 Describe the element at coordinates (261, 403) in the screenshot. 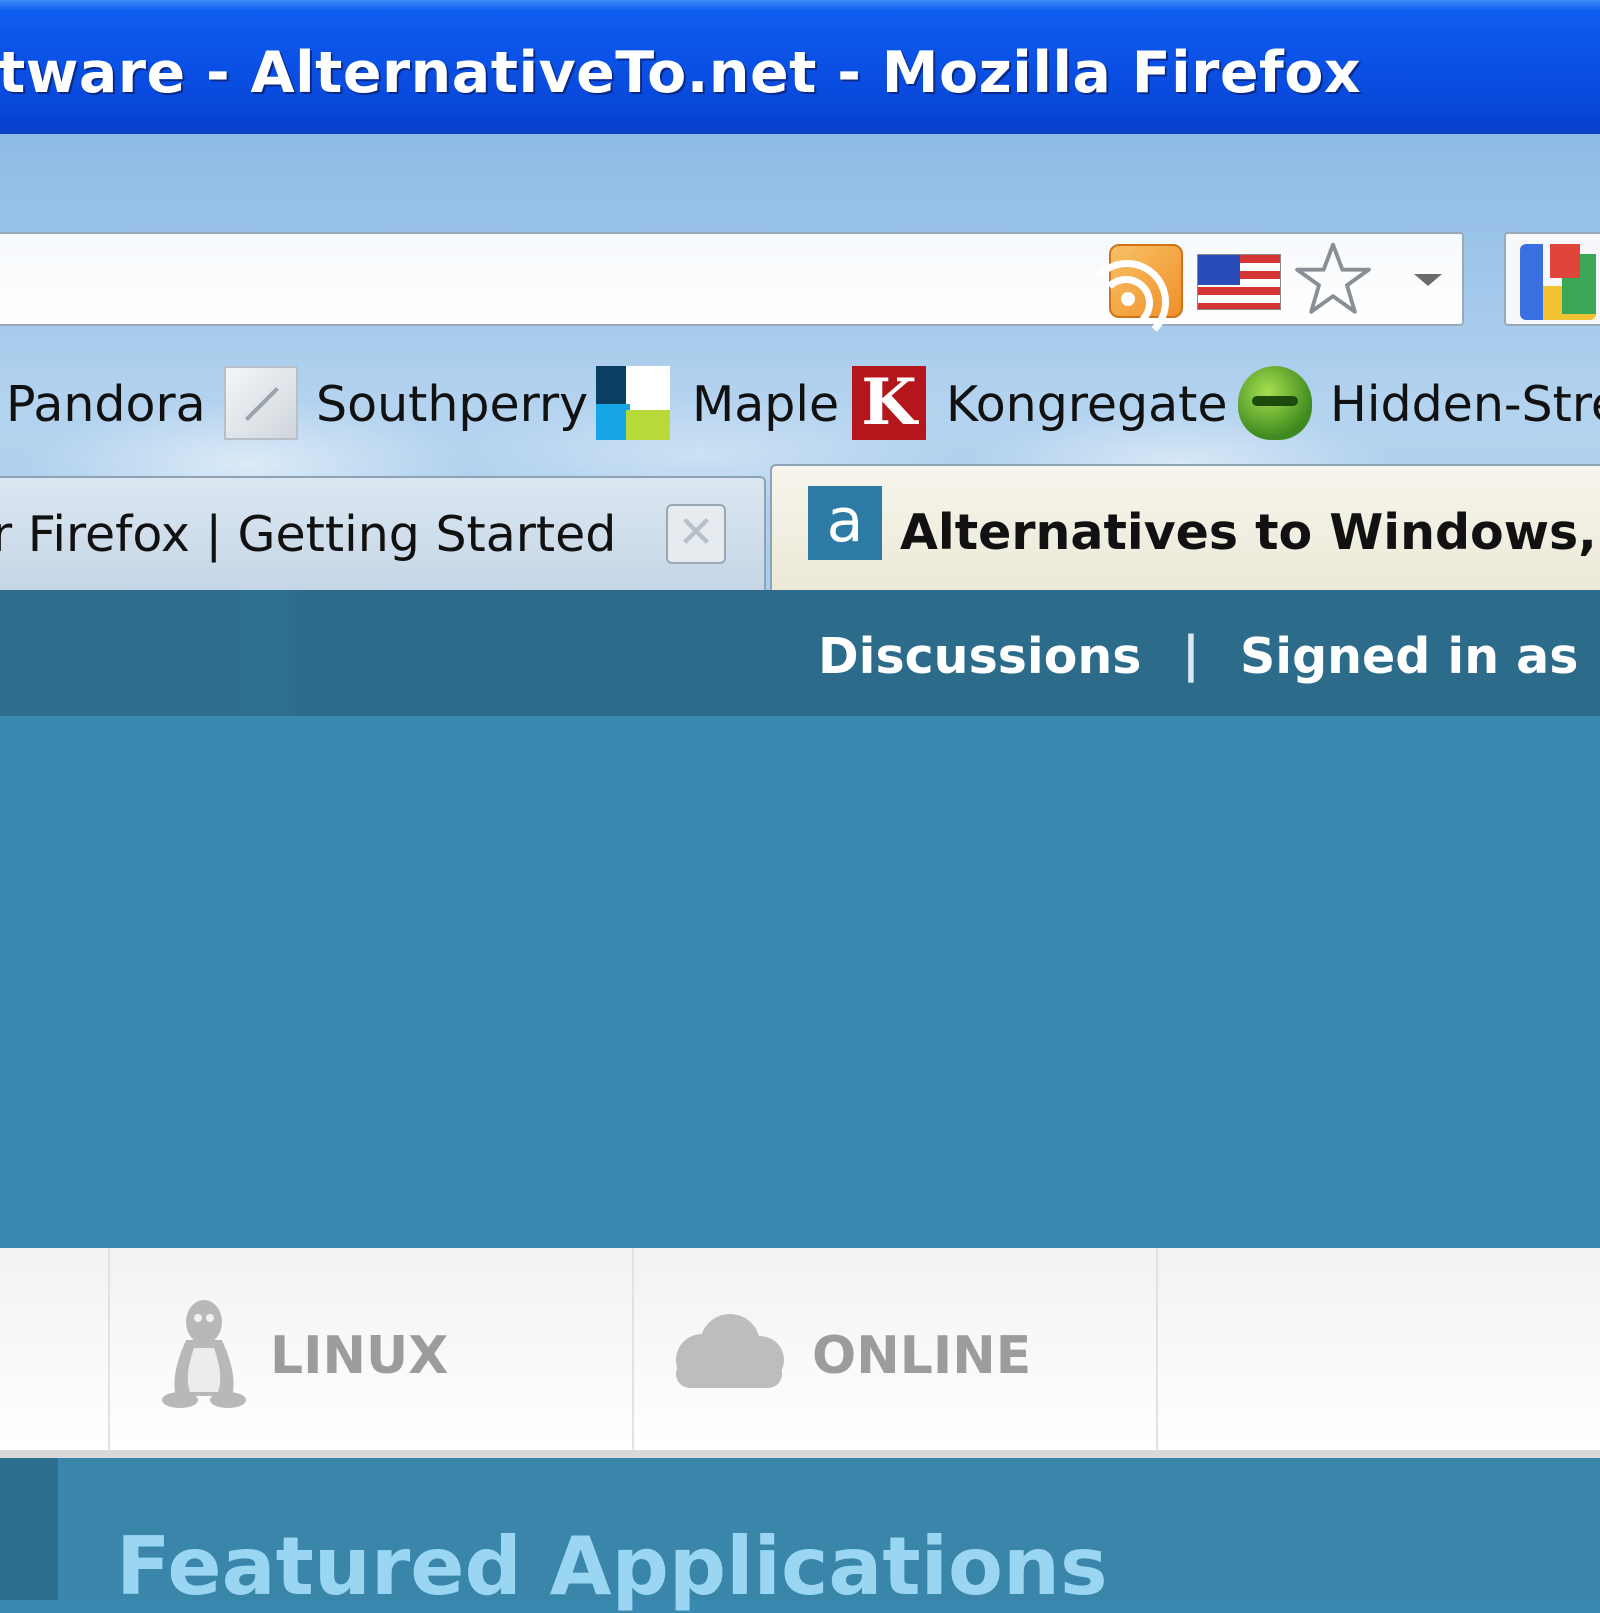

I see `southperry-icon` at that location.